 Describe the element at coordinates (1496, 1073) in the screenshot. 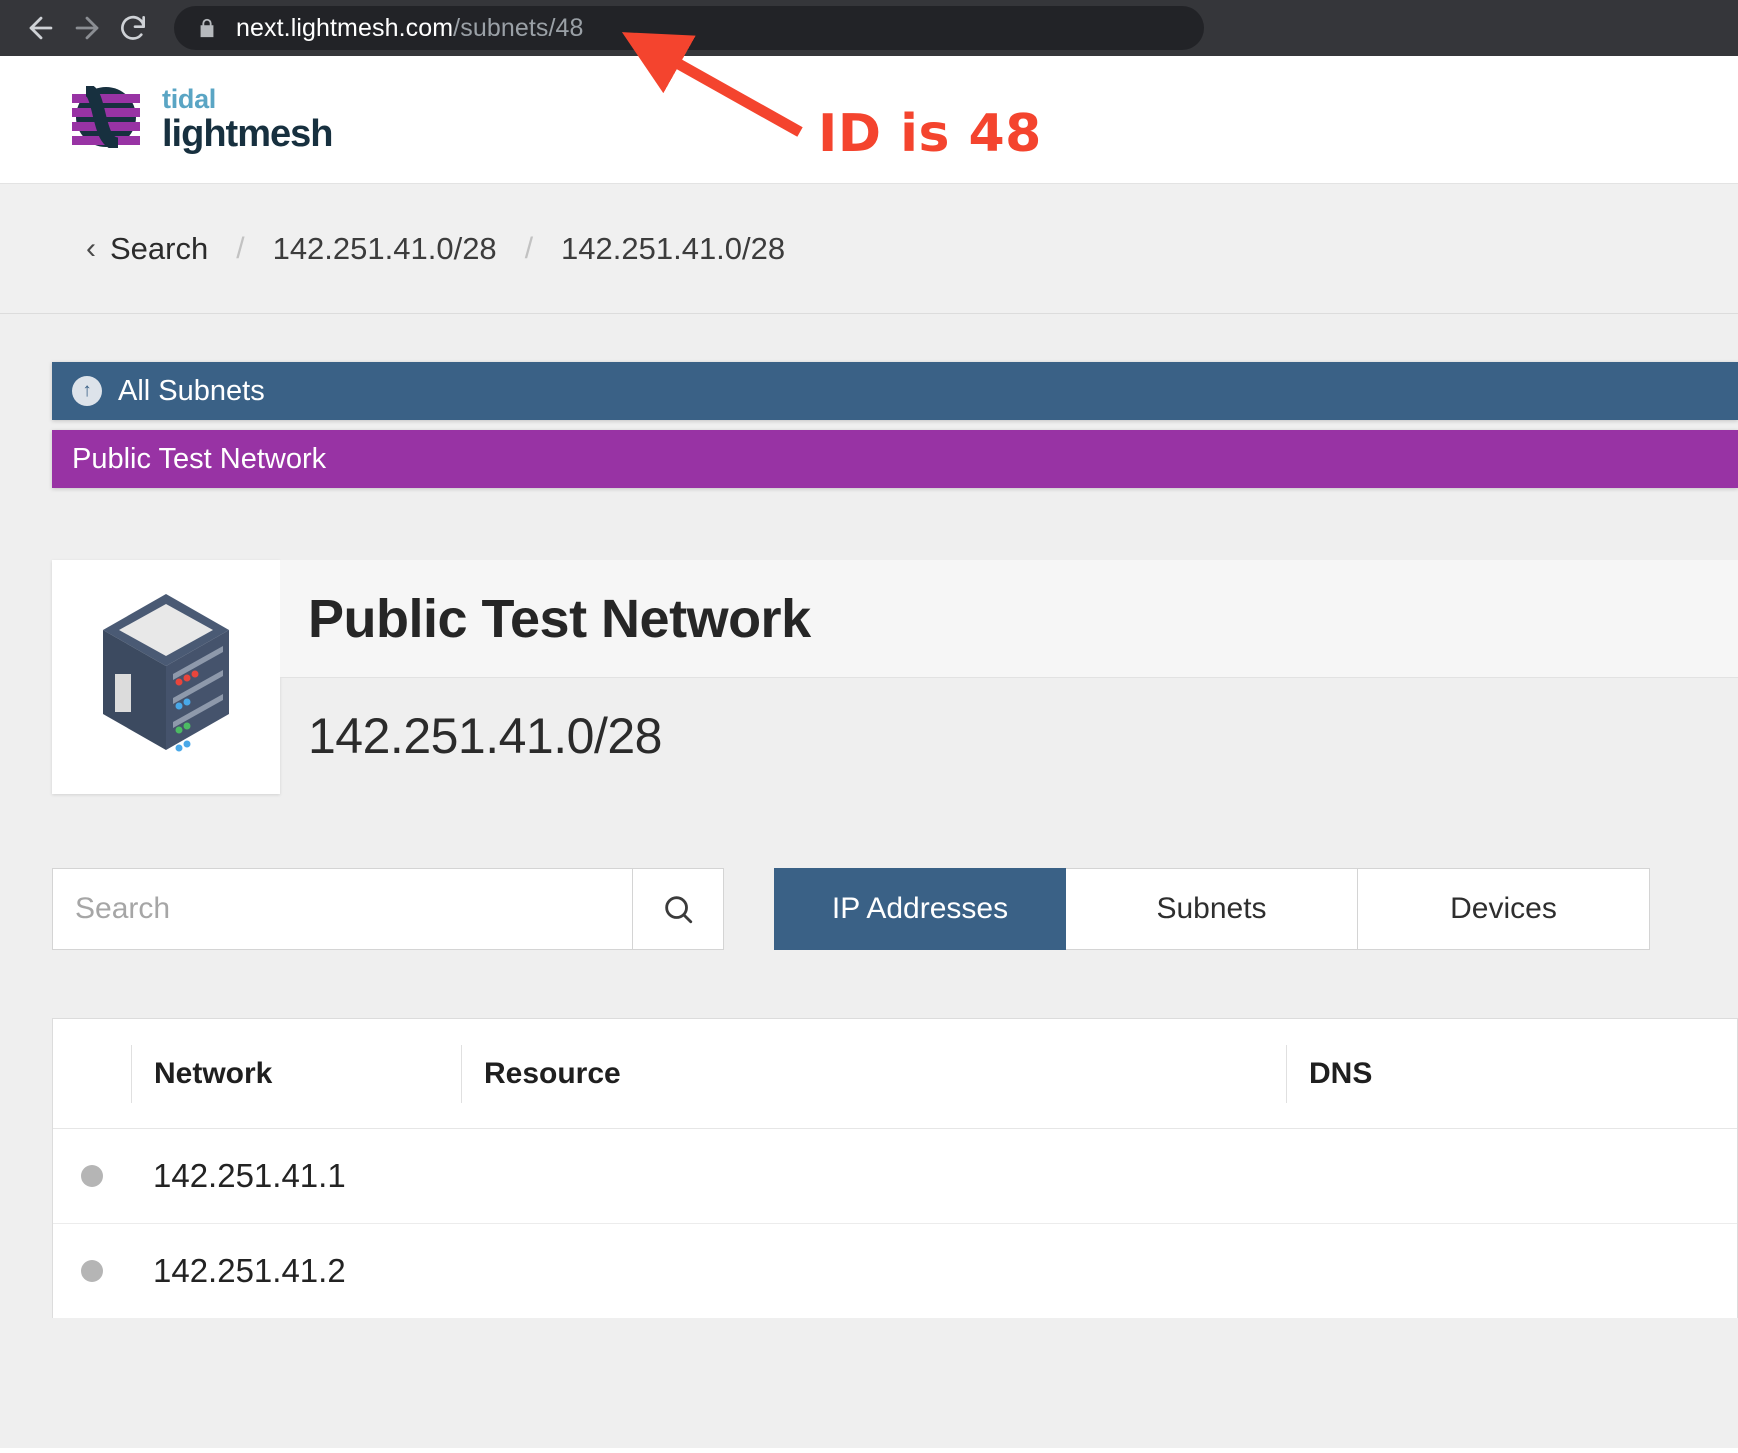

I see `table-header-dns: DNS` at that location.